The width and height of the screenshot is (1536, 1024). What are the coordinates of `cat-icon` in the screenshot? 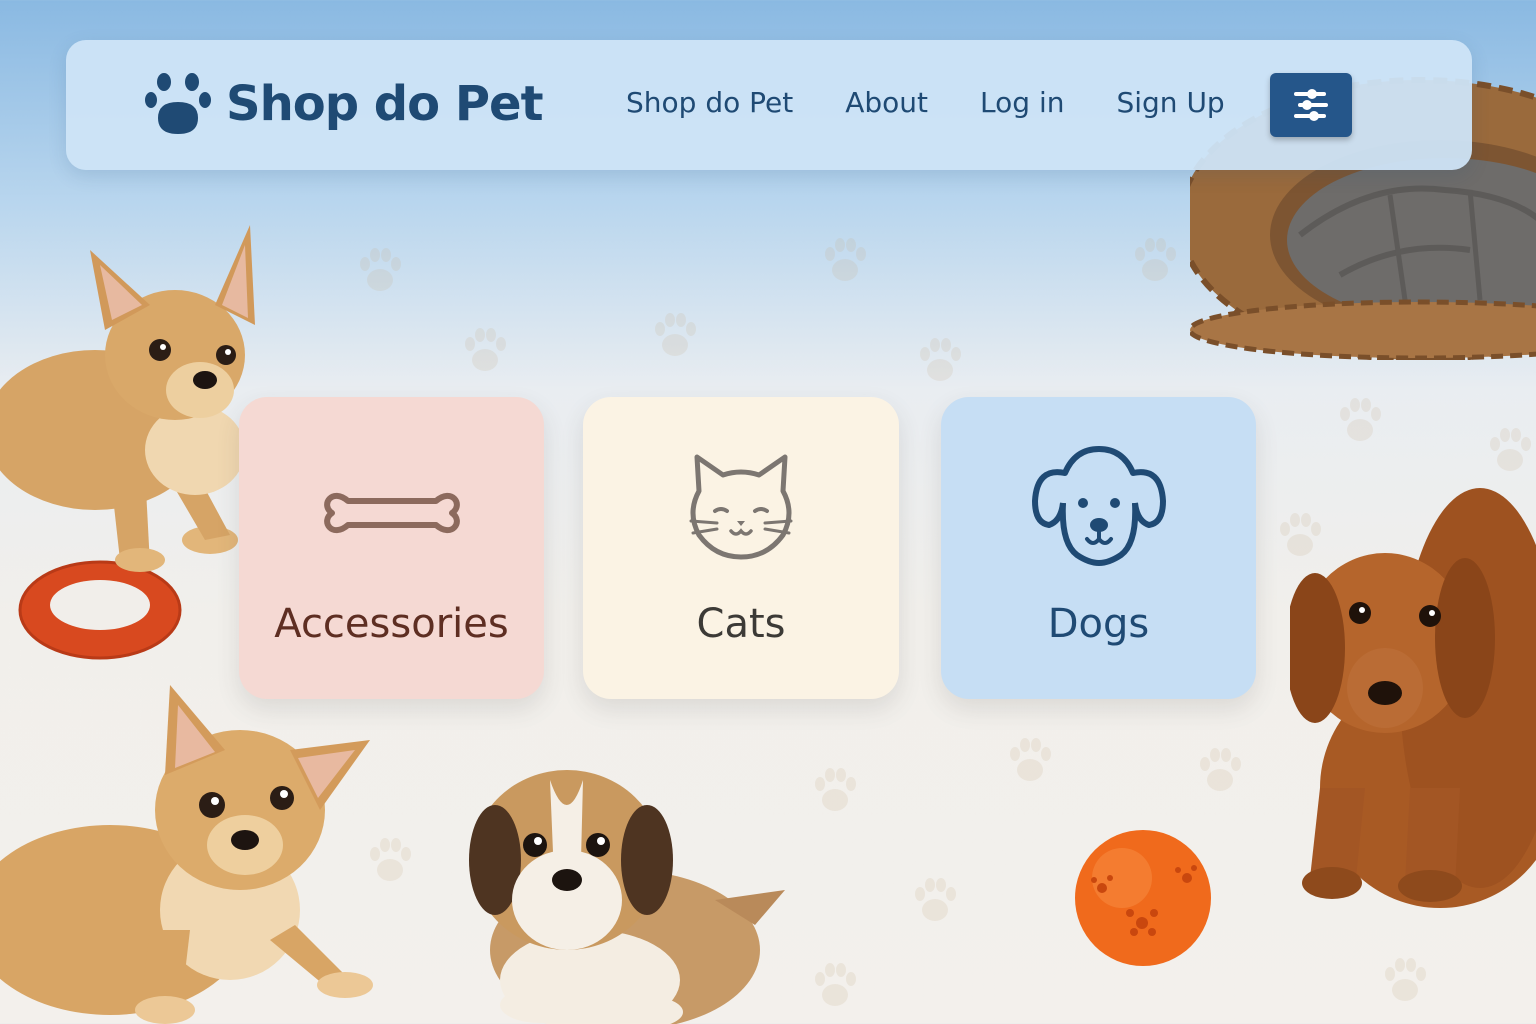 It's located at (741, 507).